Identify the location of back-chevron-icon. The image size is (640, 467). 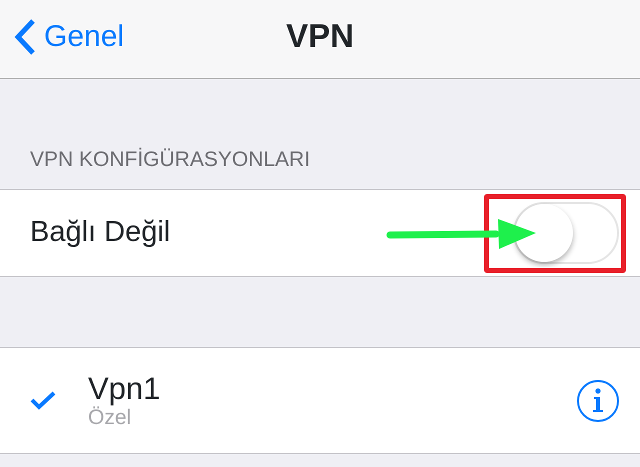
(25, 37).